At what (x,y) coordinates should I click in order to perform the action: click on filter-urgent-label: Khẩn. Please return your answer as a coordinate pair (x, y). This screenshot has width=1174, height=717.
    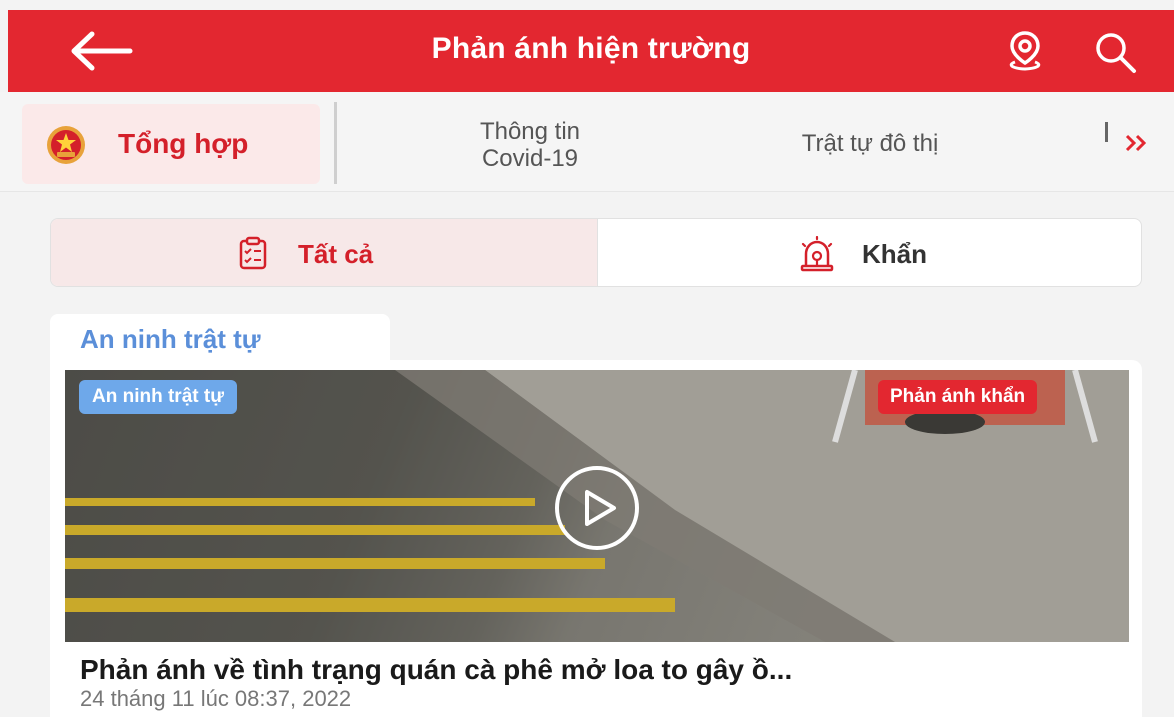
    Looking at the image, I should click on (894, 254).